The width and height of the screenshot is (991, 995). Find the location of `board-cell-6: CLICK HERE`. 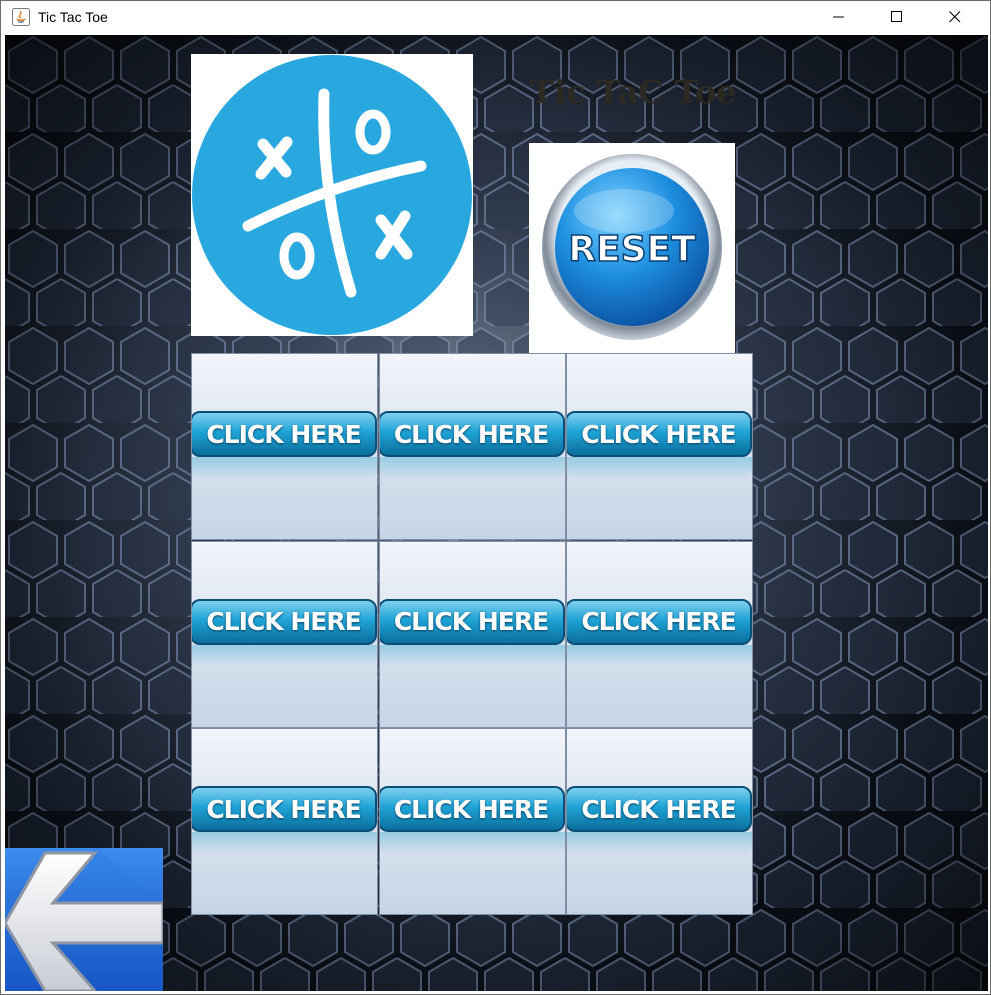

board-cell-6: CLICK HERE is located at coordinates (659, 634).